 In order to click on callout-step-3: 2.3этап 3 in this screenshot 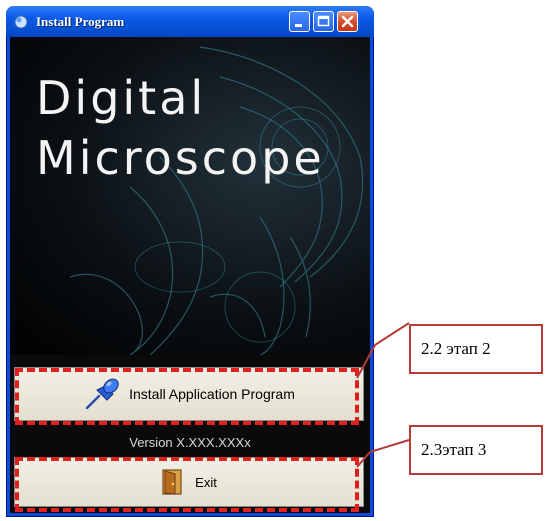, I will do `click(476, 450)`.